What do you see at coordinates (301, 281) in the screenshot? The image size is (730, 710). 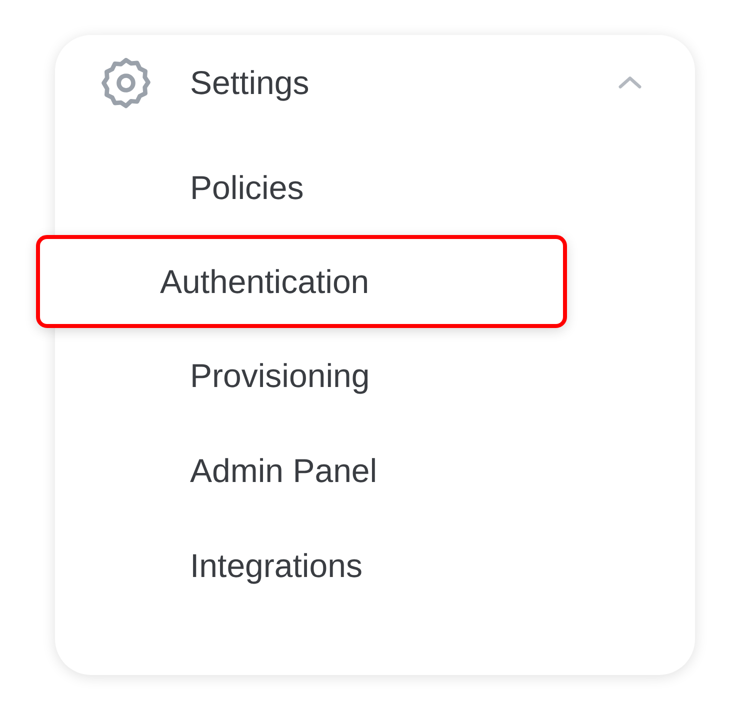 I see `menu-item: Authentication` at bounding box center [301, 281].